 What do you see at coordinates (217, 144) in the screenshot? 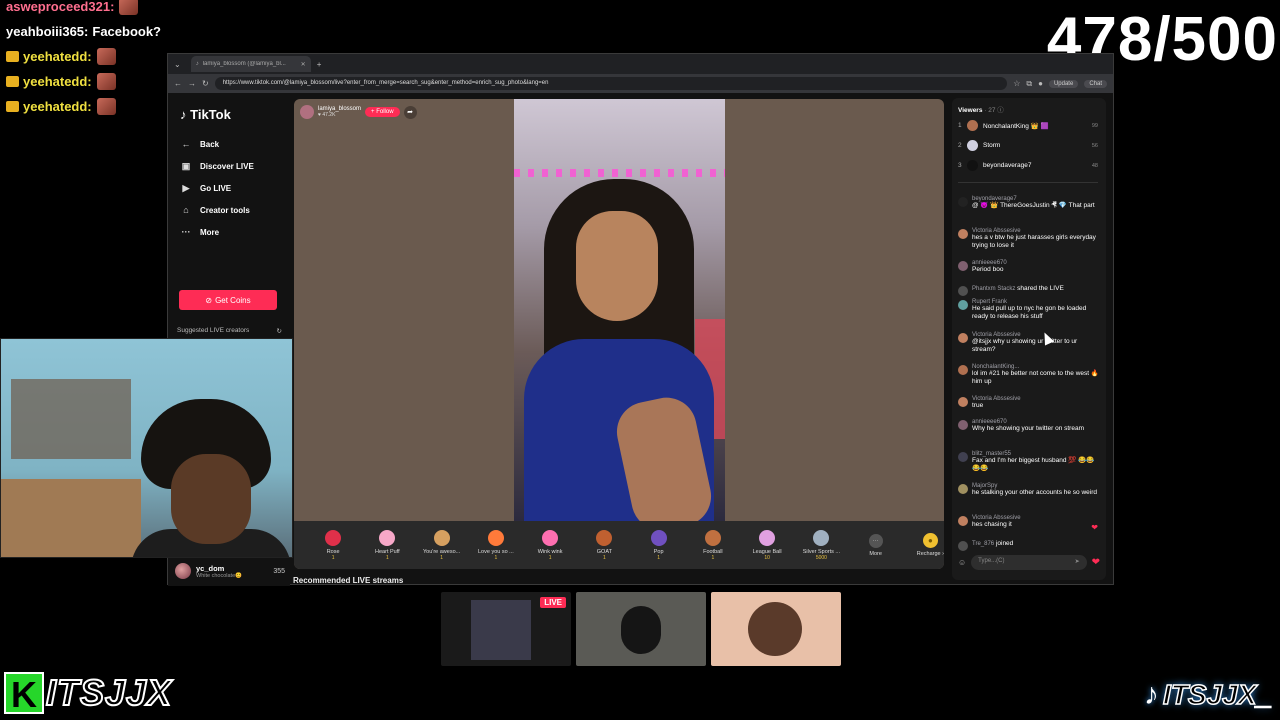
I see `sidebar-item-back: ← Back` at bounding box center [217, 144].